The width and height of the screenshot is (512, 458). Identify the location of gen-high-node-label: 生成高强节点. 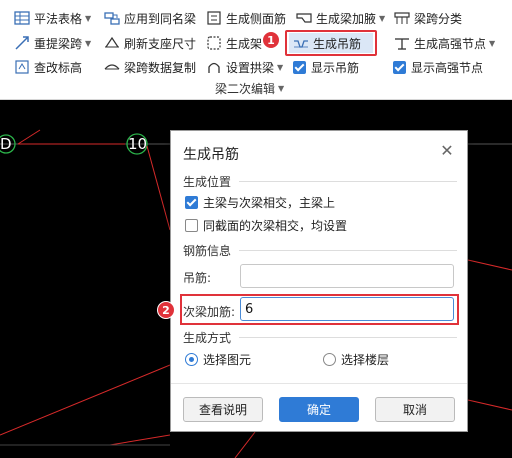
(450, 43).